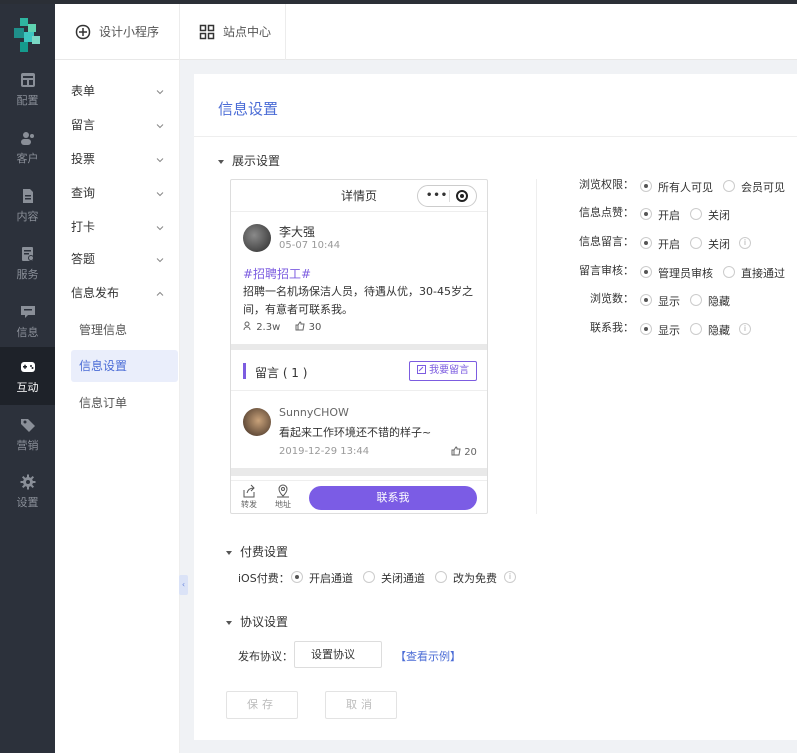  I want to click on address-action: 地址, so click(283, 497).